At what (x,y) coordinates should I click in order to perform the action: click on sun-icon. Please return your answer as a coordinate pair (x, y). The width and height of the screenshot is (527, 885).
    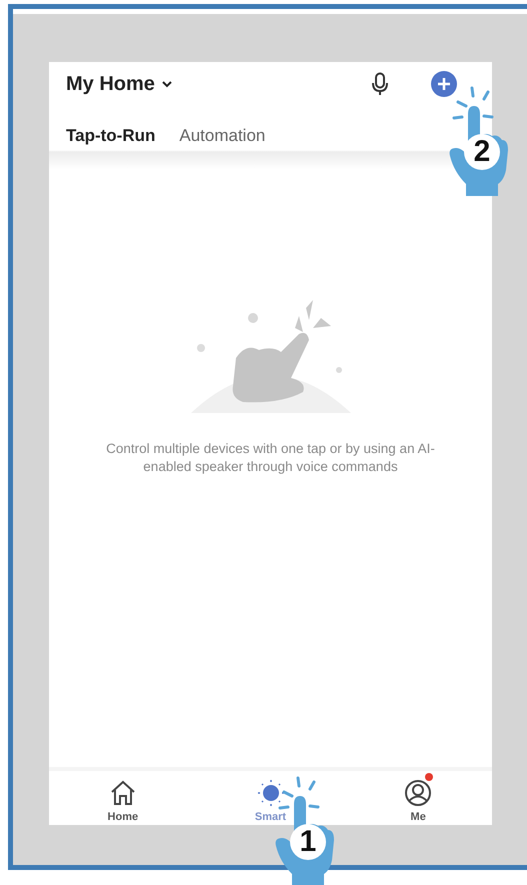
    Looking at the image, I should click on (271, 793).